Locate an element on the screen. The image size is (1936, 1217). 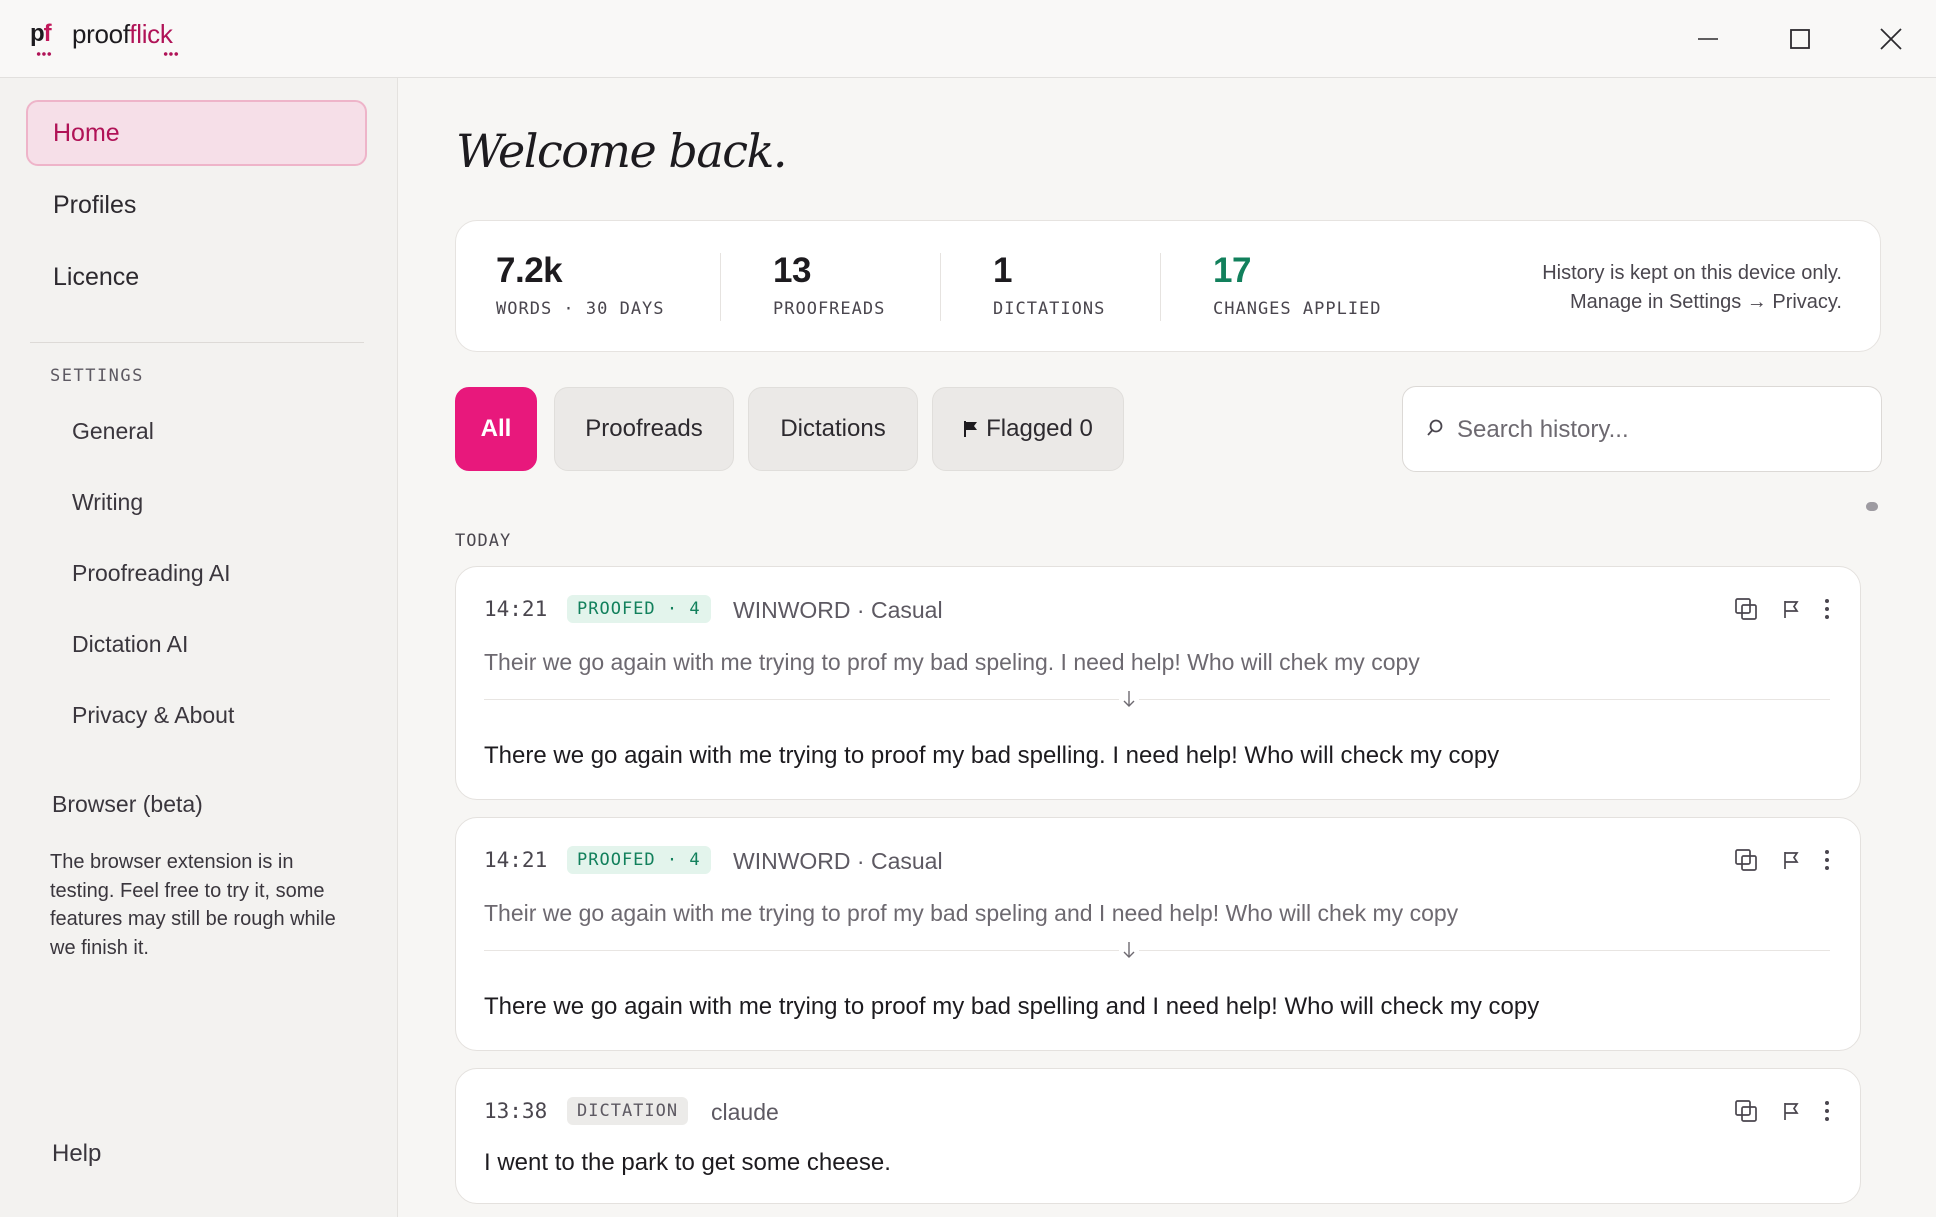
entry-source: claude is located at coordinates (745, 1112).